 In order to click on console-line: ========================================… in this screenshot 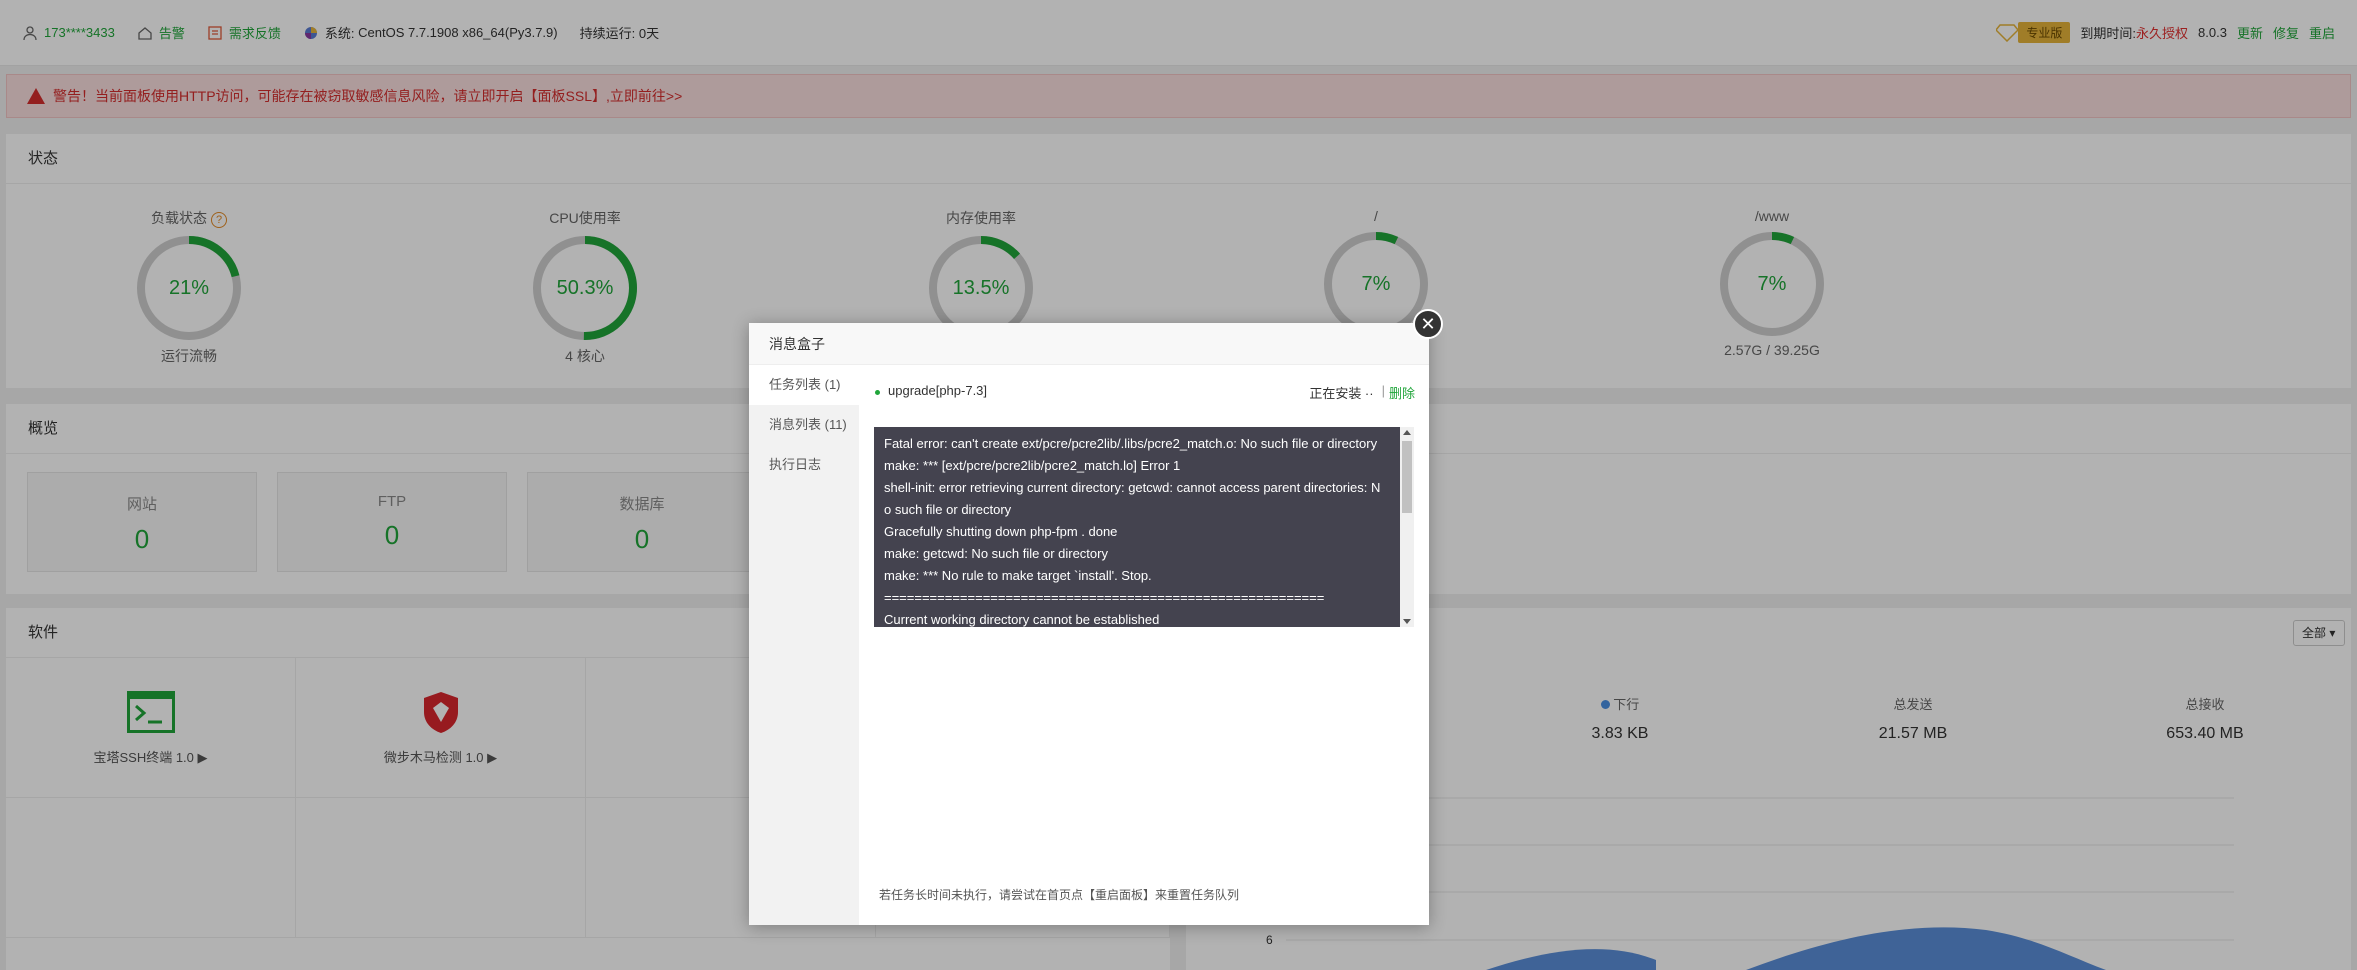, I will do `click(1104, 597)`.